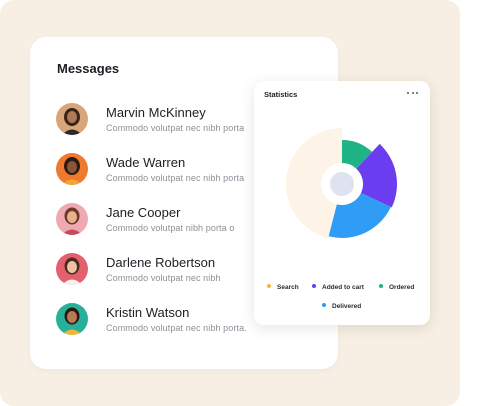 This screenshot has width=490, height=406. I want to click on message-sender-name: Jane Cooper, so click(143, 212).